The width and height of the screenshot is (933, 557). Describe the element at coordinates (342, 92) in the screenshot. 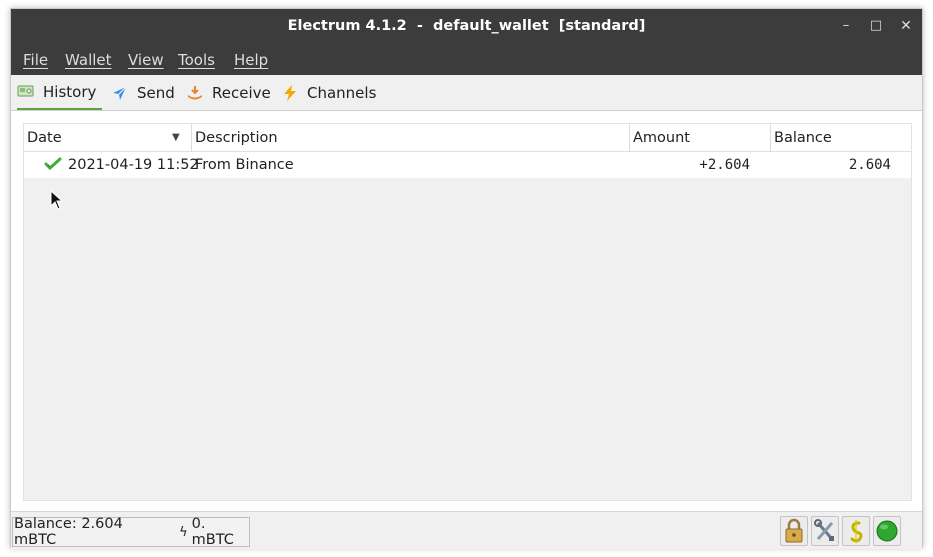

I see `tab-channels-label: Channels` at that location.